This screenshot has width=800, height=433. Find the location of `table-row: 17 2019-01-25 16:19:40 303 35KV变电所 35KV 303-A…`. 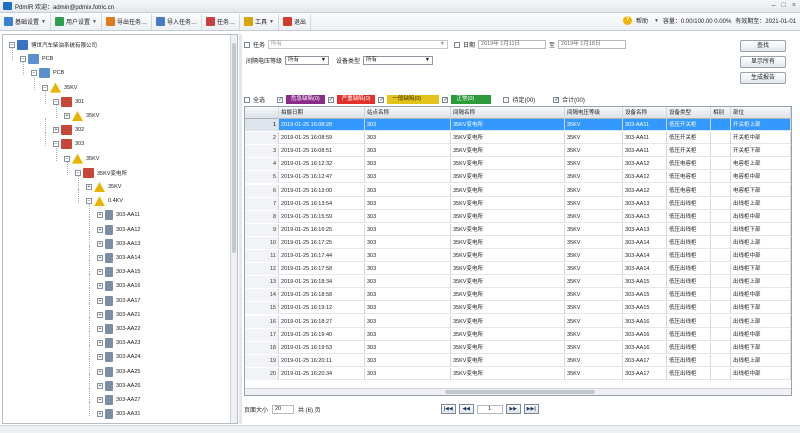

table-row: 17 2019-01-25 16:19:40 303 35KV变电所 35KV 303-A… is located at coordinates (518, 334).